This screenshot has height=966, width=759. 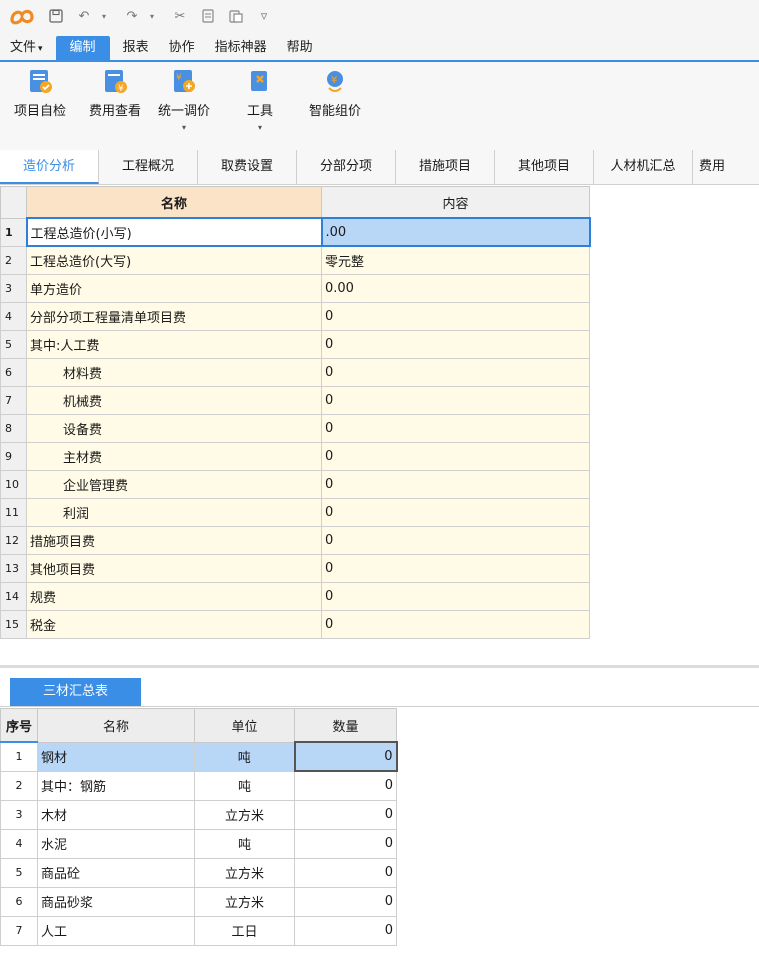 I want to click on customize-icon: ▿, so click(x=264, y=16).